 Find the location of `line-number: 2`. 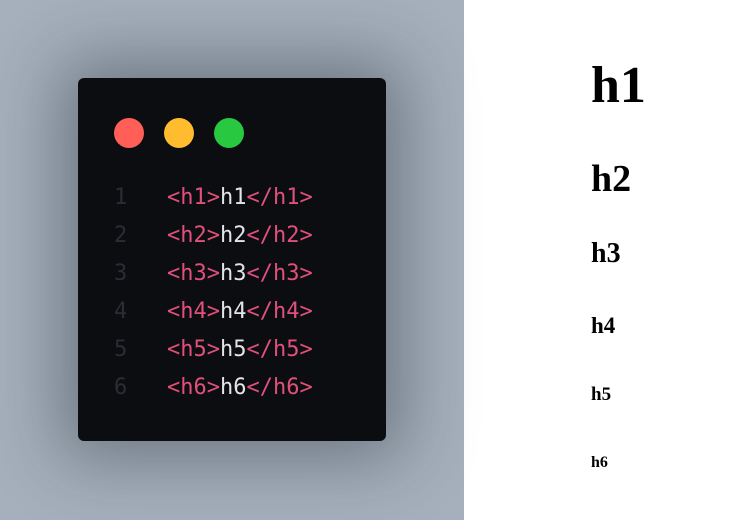

line-number: 2 is located at coordinates (121, 235).